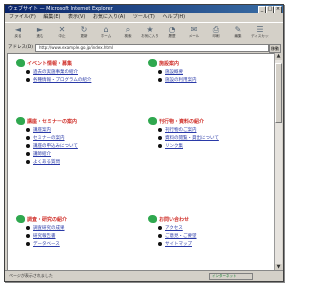 This screenshot has height=284, width=320. Describe the element at coordinates (20, 47) in the screenshot. I see `address-label: アドレス(D)` at that location.